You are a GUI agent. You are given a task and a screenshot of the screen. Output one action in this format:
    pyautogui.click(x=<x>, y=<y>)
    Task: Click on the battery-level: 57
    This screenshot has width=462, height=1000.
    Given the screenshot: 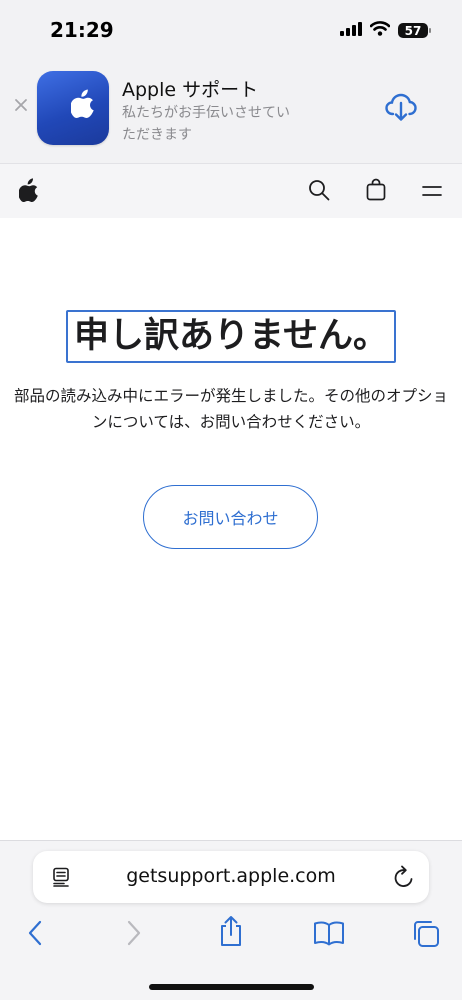 What is the action you would take?
    pyautogui.click(x=413, y=30)
    